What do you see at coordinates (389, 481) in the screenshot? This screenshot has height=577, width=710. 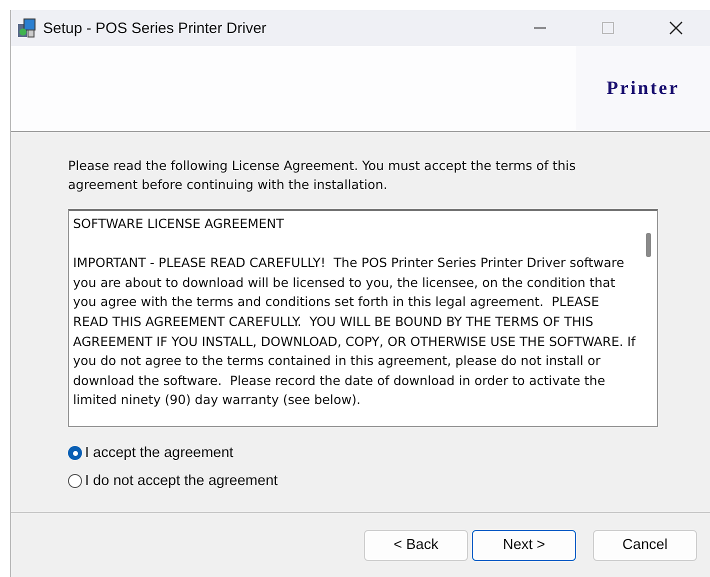 I see `radio-option: I do not accept the agreement` at bounding box center [389, 481].